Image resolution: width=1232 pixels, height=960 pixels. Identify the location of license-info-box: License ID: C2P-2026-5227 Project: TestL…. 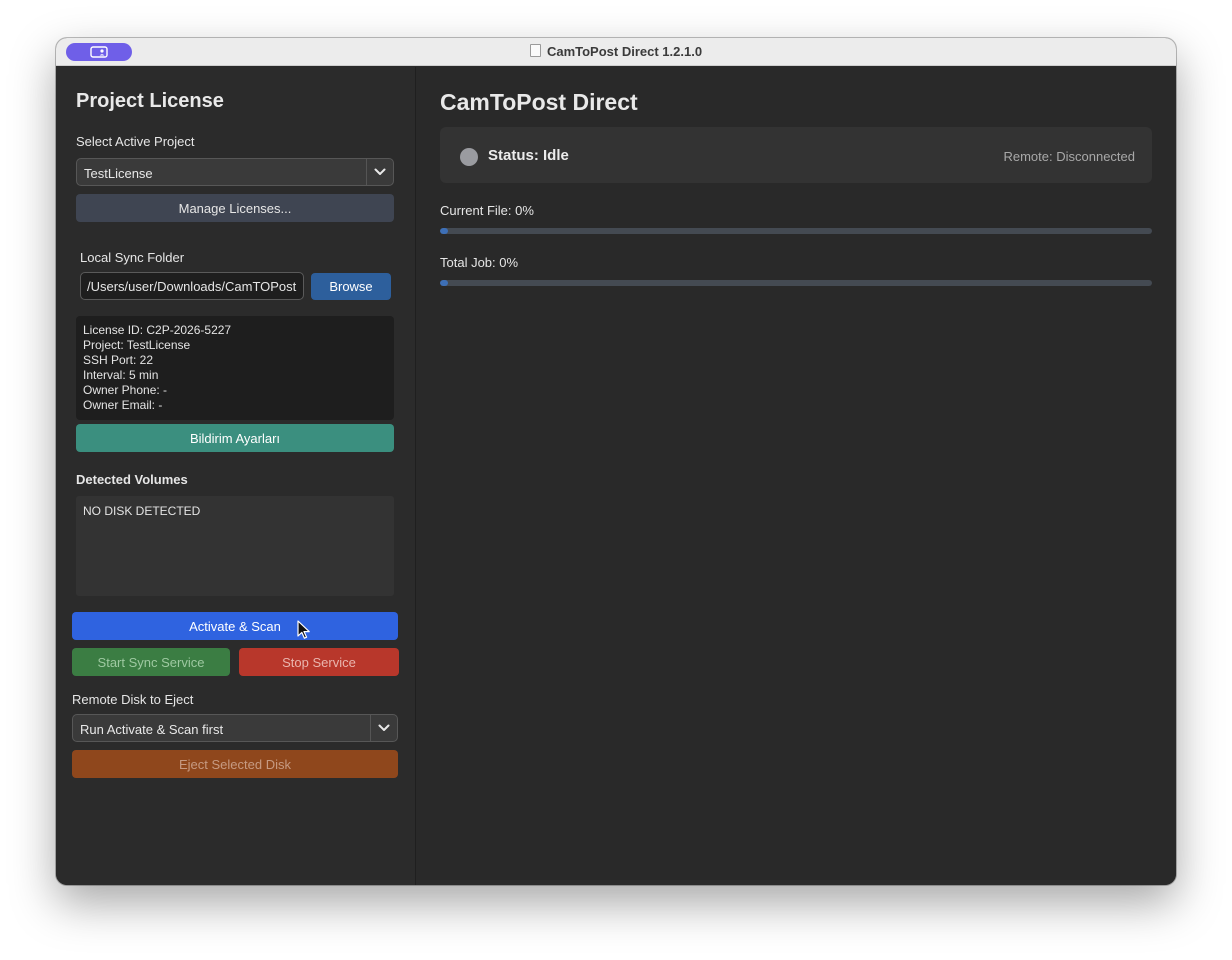
(235, 368).